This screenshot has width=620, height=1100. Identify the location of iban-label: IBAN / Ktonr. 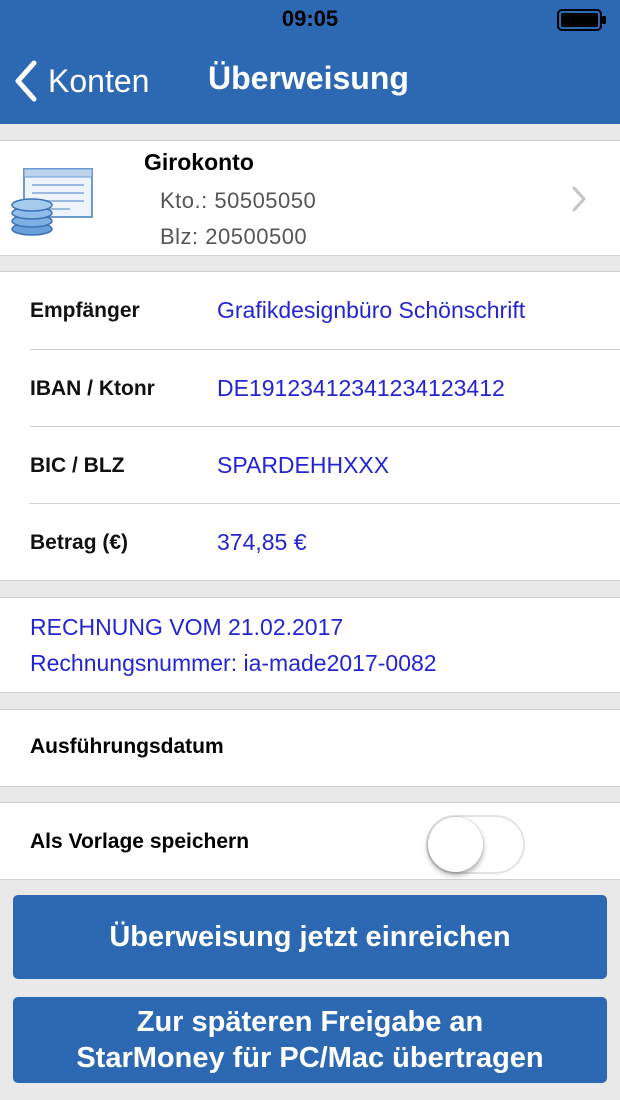
(92, 388).